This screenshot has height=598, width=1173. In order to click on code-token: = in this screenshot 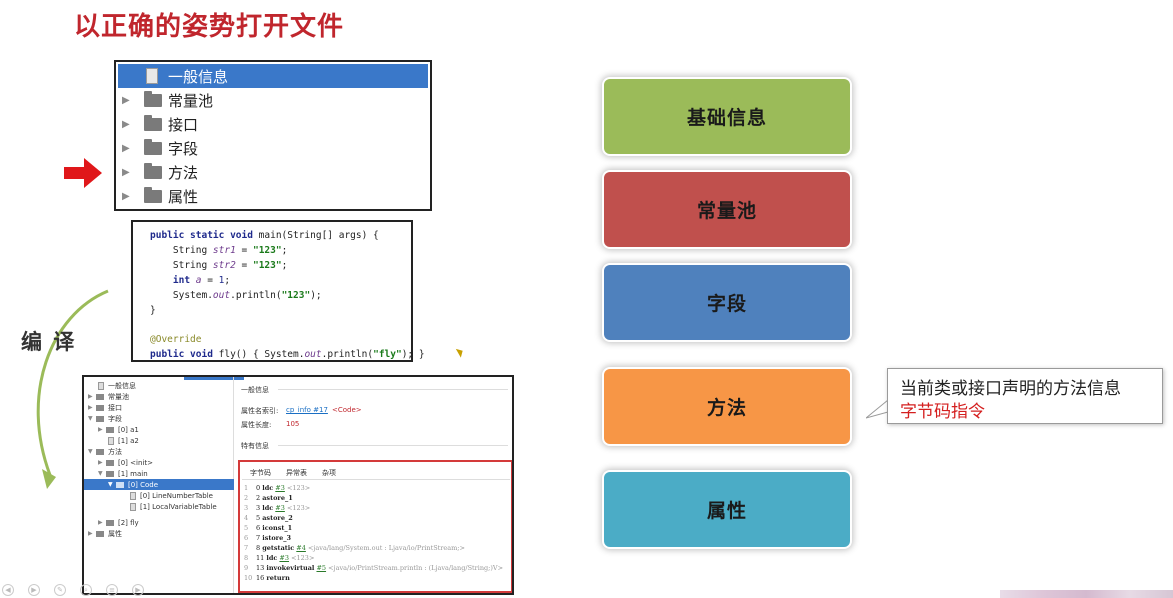, I will do `click(244, 250)`.